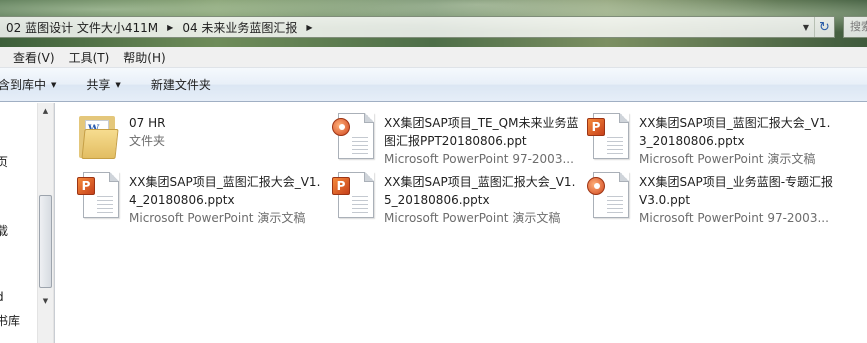 This screenshot has width=867, height=343. I want to click on file-name: XX集团SAP项目_TE_QM未来业务蓝图汇报PPT20180806.ppt, so click(481, 132).